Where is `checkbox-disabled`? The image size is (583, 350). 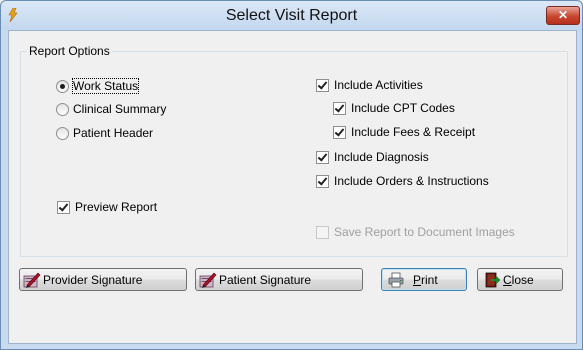 checkbox-disabled is located at coordinates (322, 232).